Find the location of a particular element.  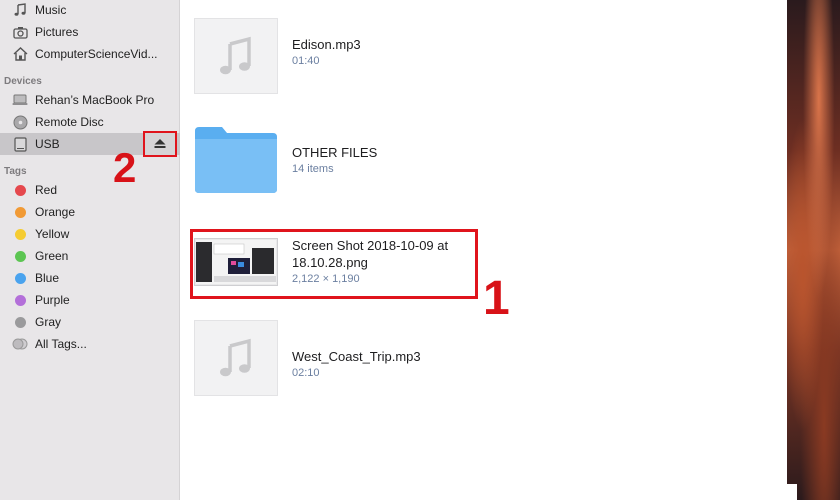

sidebar-item-label: Remote Disc is located at coordinates (69, 122).